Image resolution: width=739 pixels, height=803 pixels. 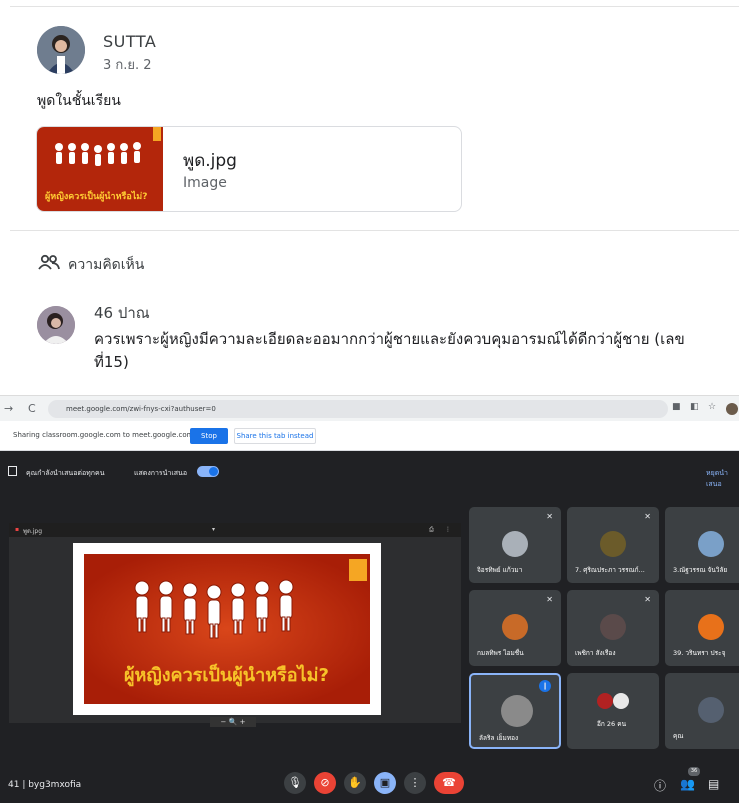 I want to click on profile-avatar, so click(x=732, y=409).